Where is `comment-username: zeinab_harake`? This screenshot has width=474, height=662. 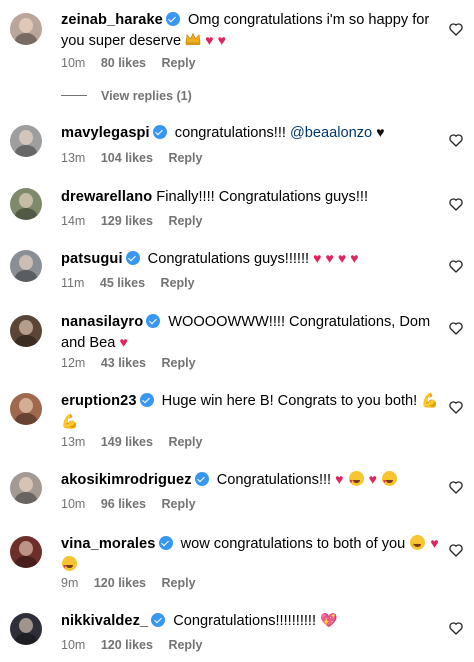
comment-username: zeinab_harake is located at coordinates (112, 20).